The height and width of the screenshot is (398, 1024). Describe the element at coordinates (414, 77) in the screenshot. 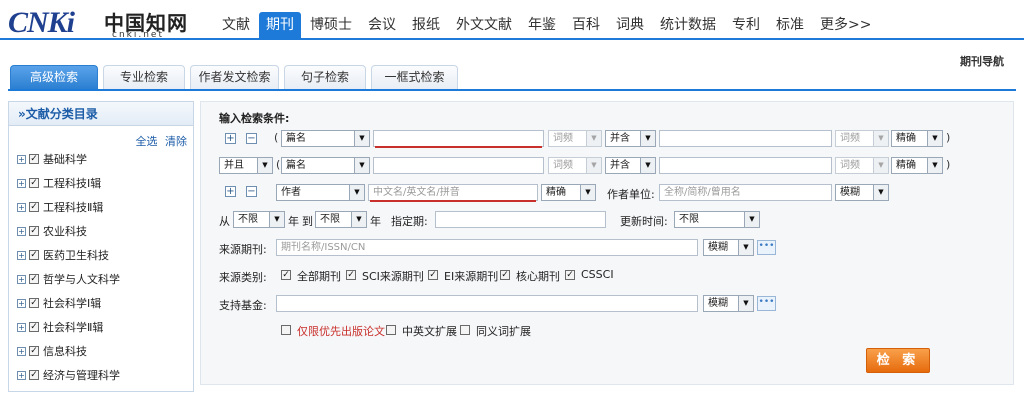

I see `tab-single-box-search: 一框式检索` at that location.